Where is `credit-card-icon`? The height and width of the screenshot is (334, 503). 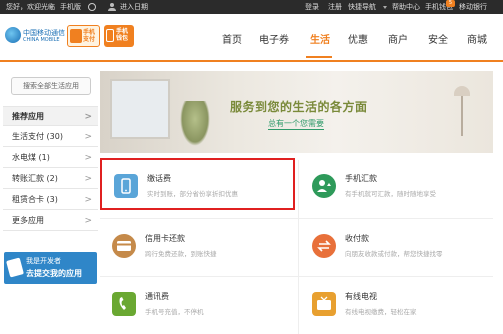 credit-card-icon is located at coordinates (124, 246).